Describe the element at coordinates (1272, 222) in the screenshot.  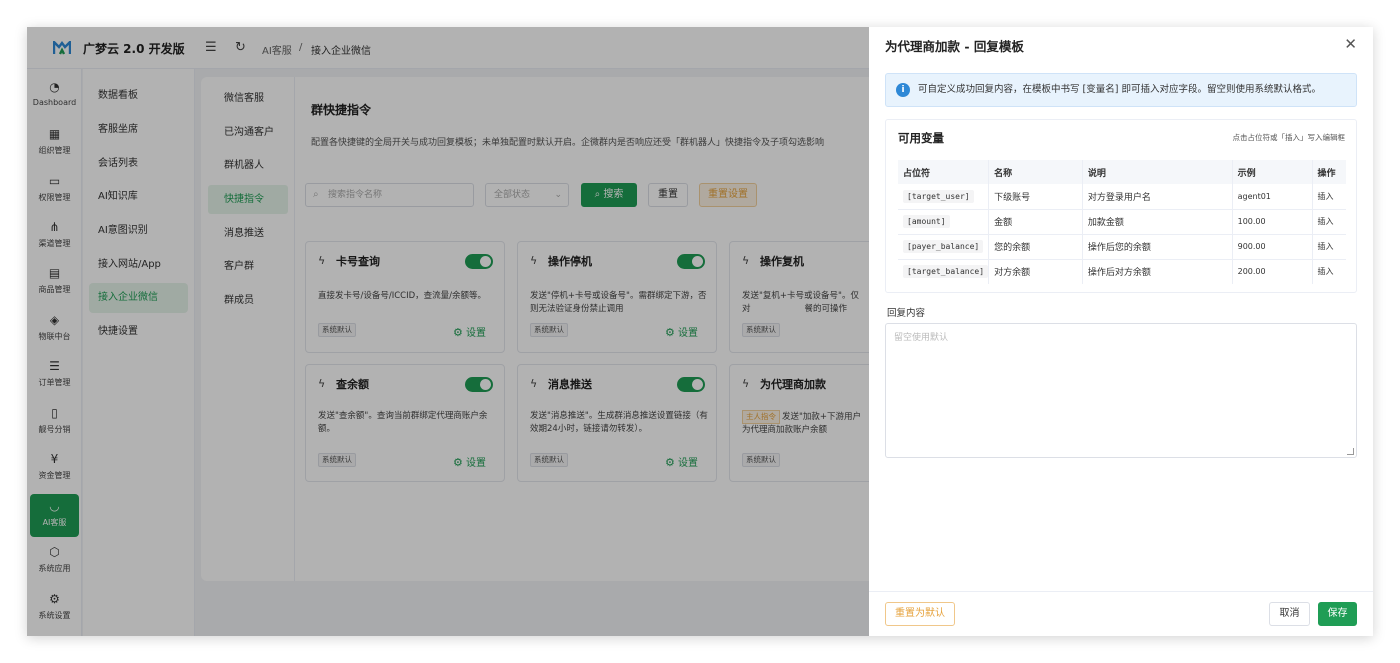
I see `var-example: 100.00` at that location.